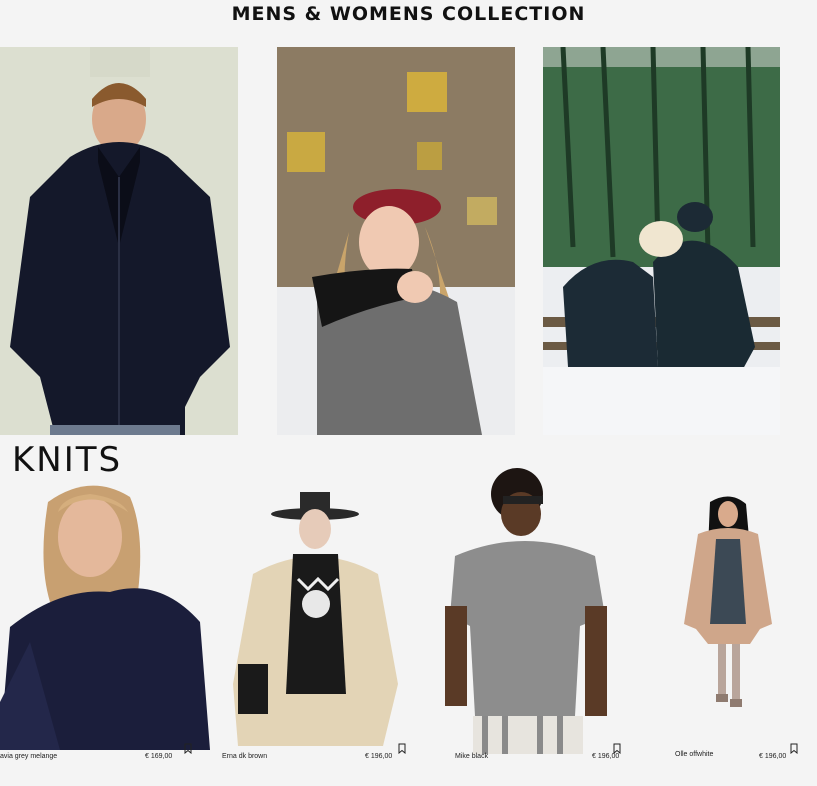  What do you see at coordinates (396, 241) in the screenshot?
I see `hero-image-woman-beret` at bounding box center [396, 241].